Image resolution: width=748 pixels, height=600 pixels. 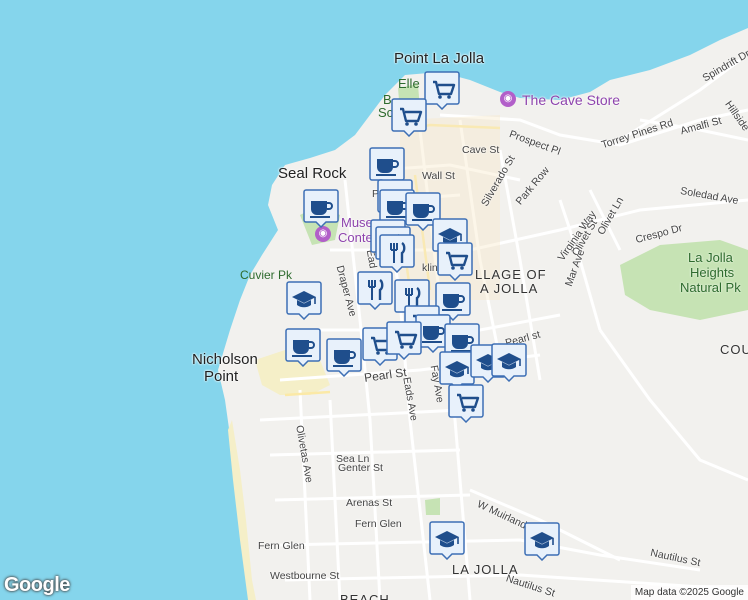 I want to click on seal-rock-label: Seal Rock, so click(x=312, y=173).